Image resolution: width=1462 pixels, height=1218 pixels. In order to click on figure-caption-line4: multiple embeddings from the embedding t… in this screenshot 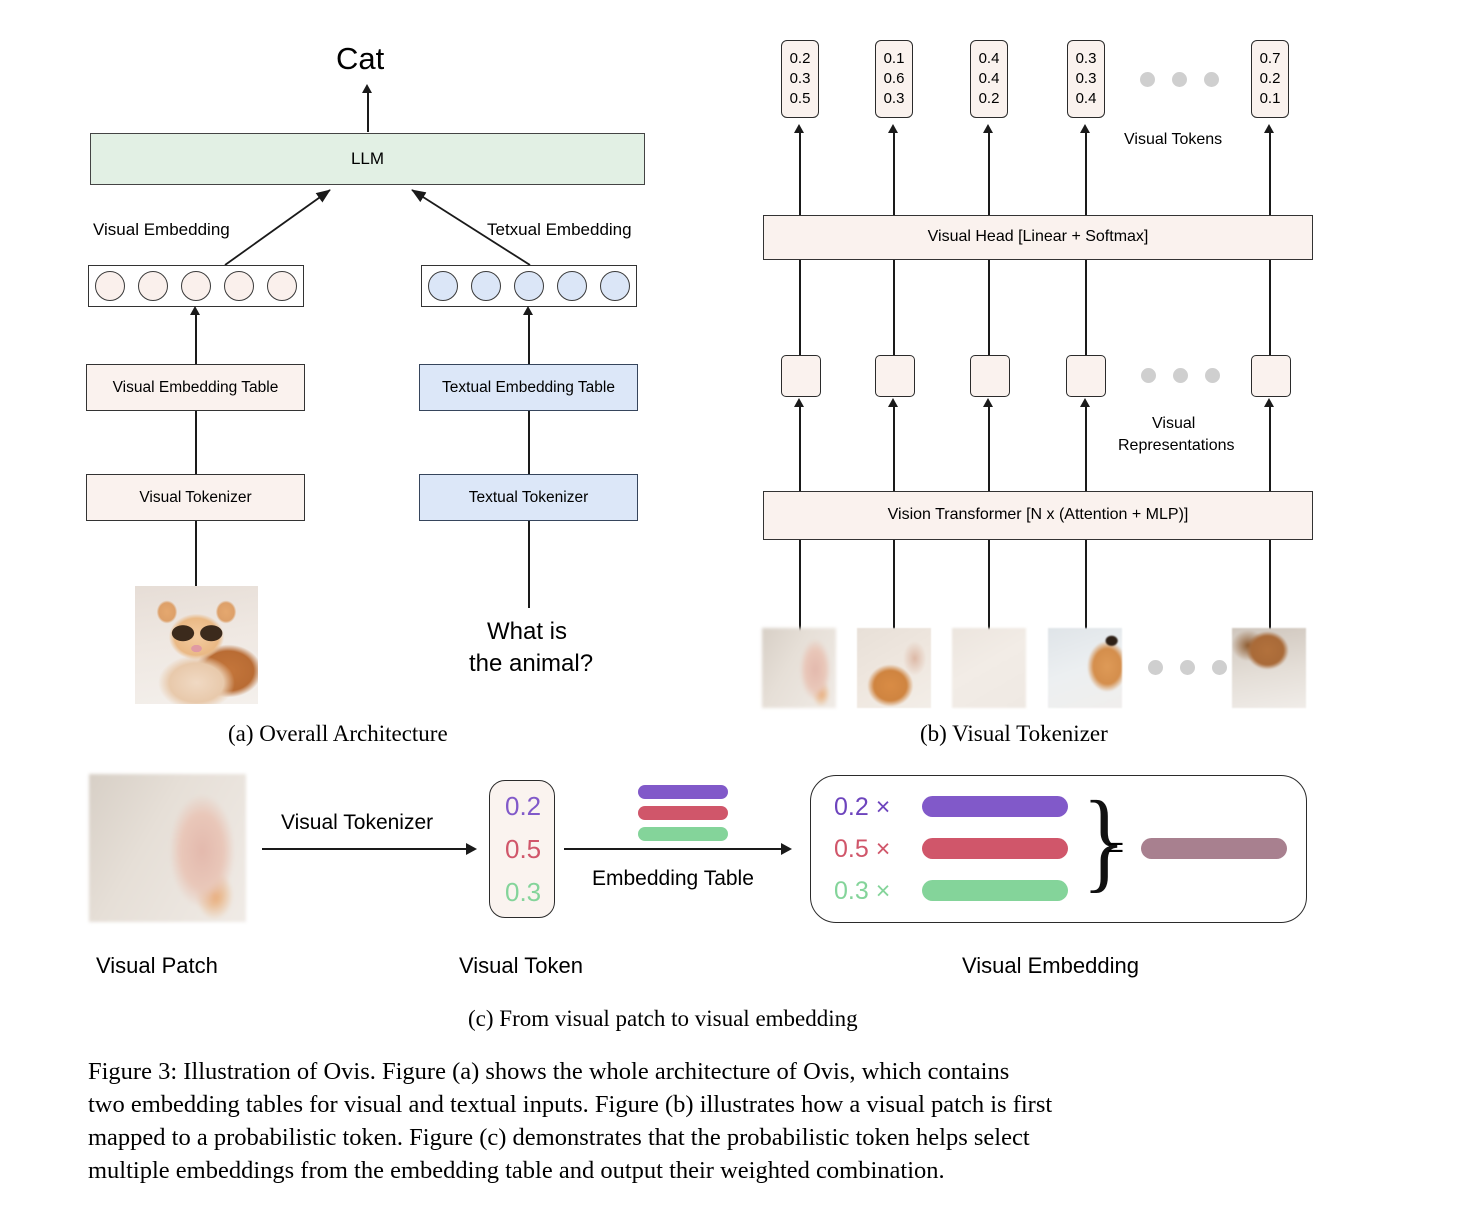, I will do `click(516, 1170)`.